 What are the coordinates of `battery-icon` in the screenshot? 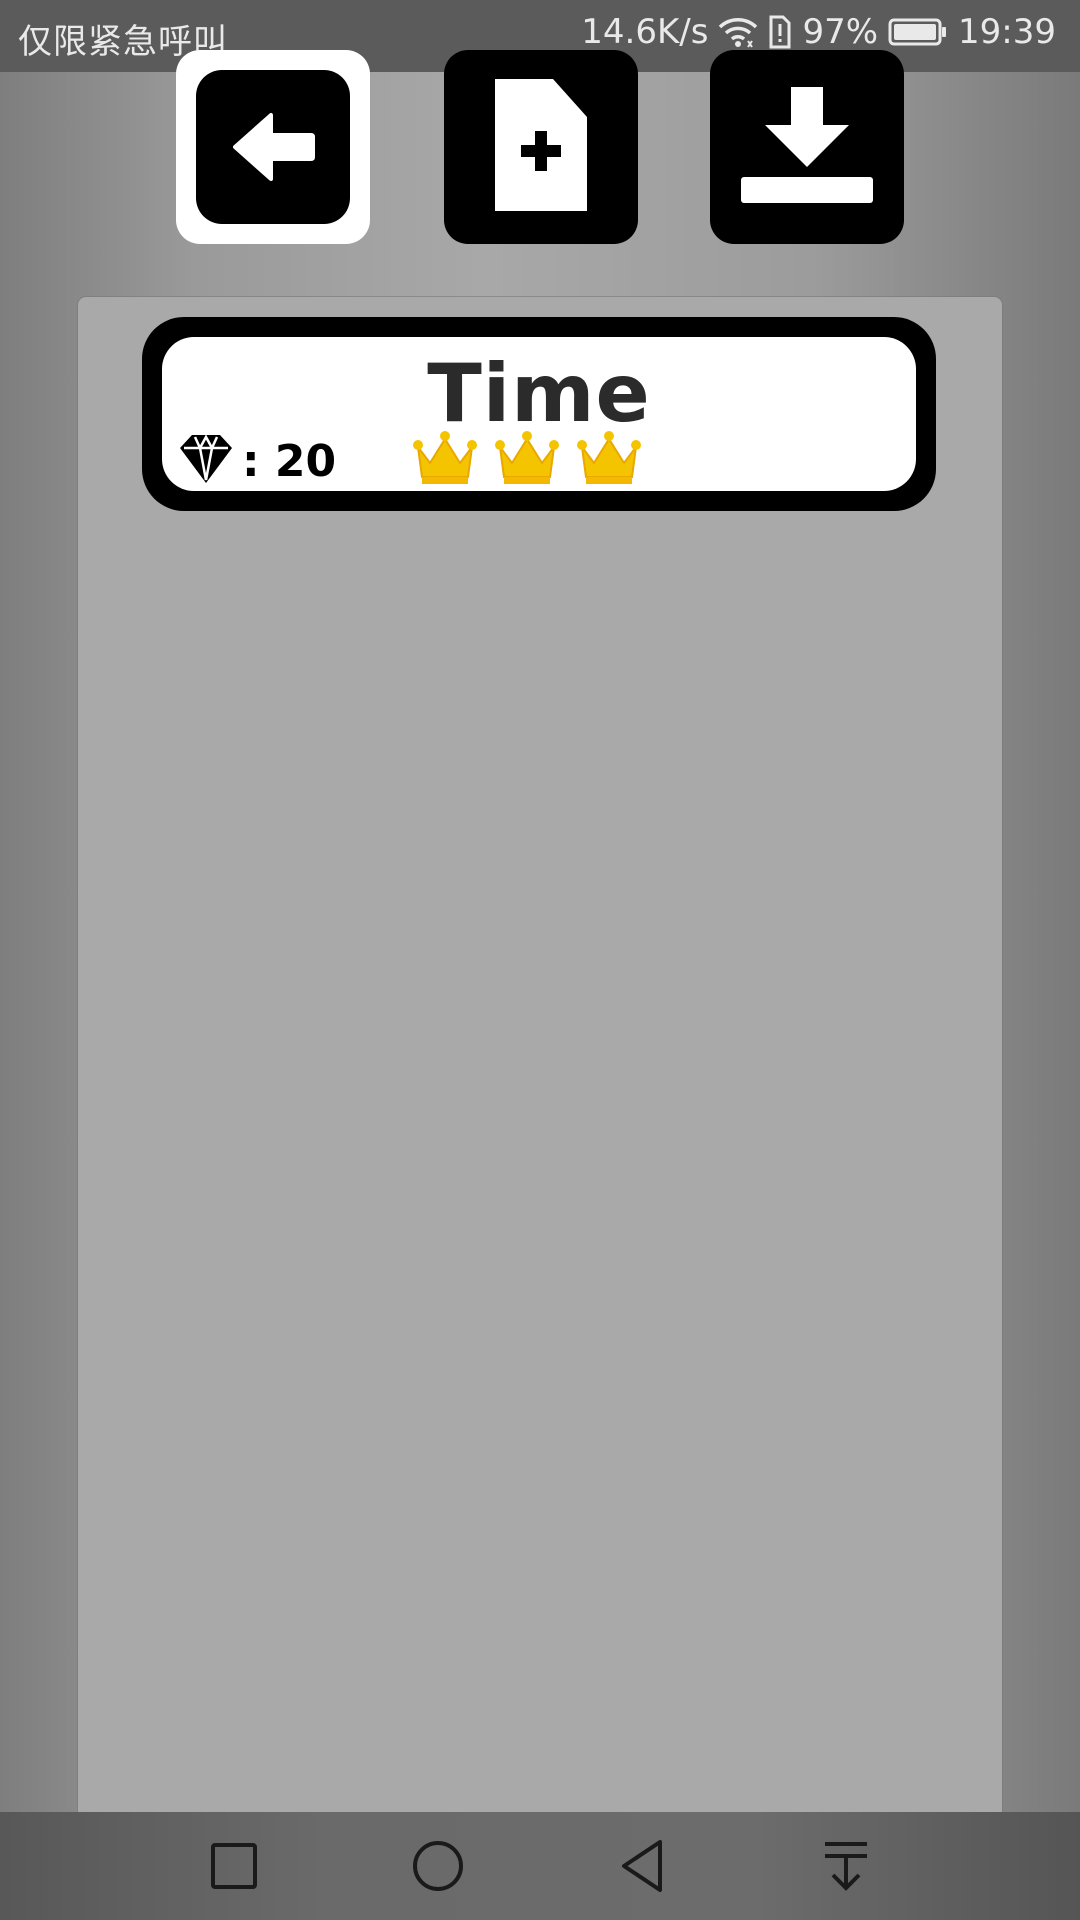 It's located at (918, 32).